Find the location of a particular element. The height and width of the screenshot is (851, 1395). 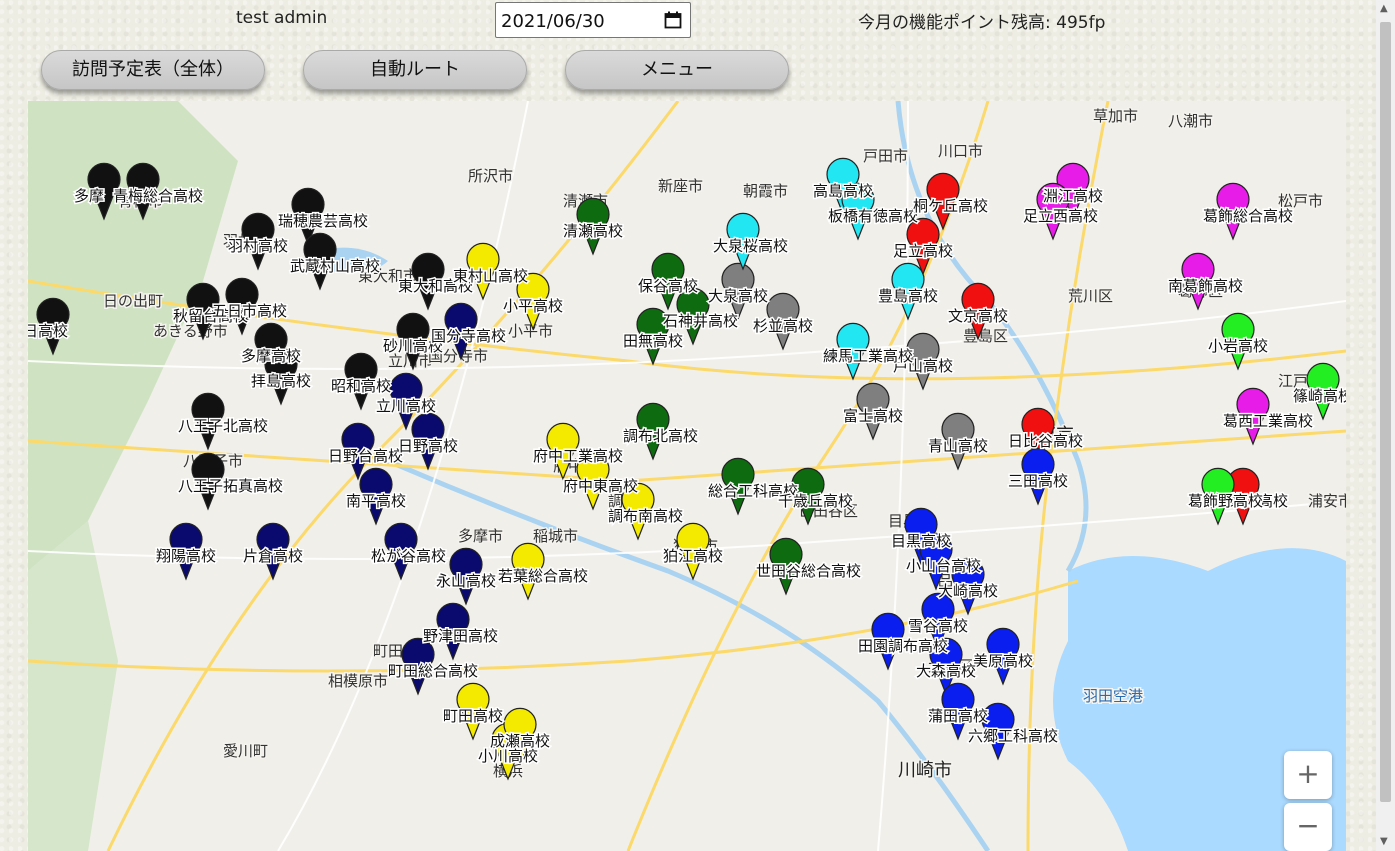

map-city-label: 朝霞市 is located at coordinates (765, 191).